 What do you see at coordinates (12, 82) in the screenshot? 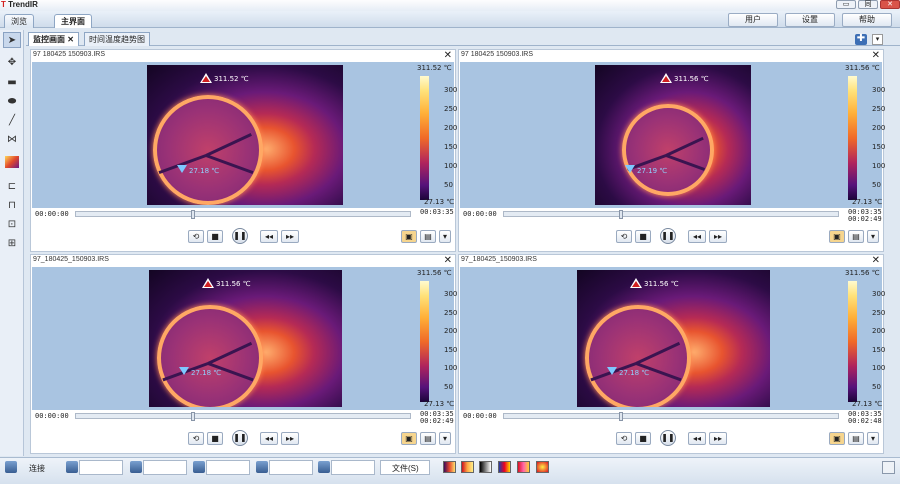
I see `rectangle-icon: ▬` at bounding box center [12, 82].